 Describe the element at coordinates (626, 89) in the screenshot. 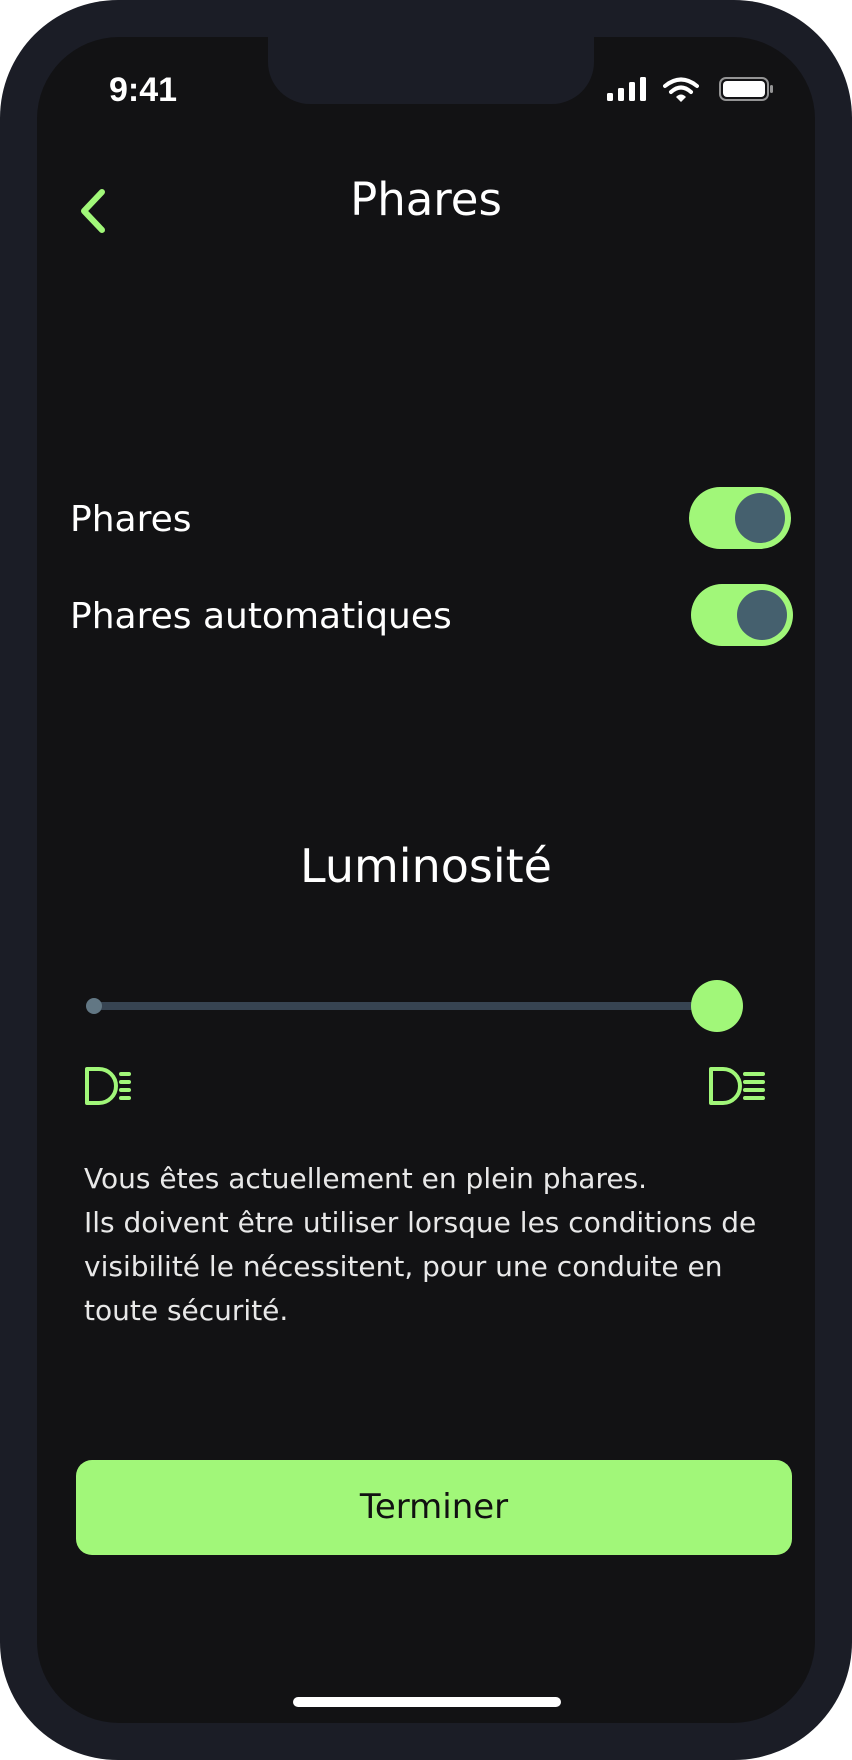

I see `cellular-signal-icon` at that location.